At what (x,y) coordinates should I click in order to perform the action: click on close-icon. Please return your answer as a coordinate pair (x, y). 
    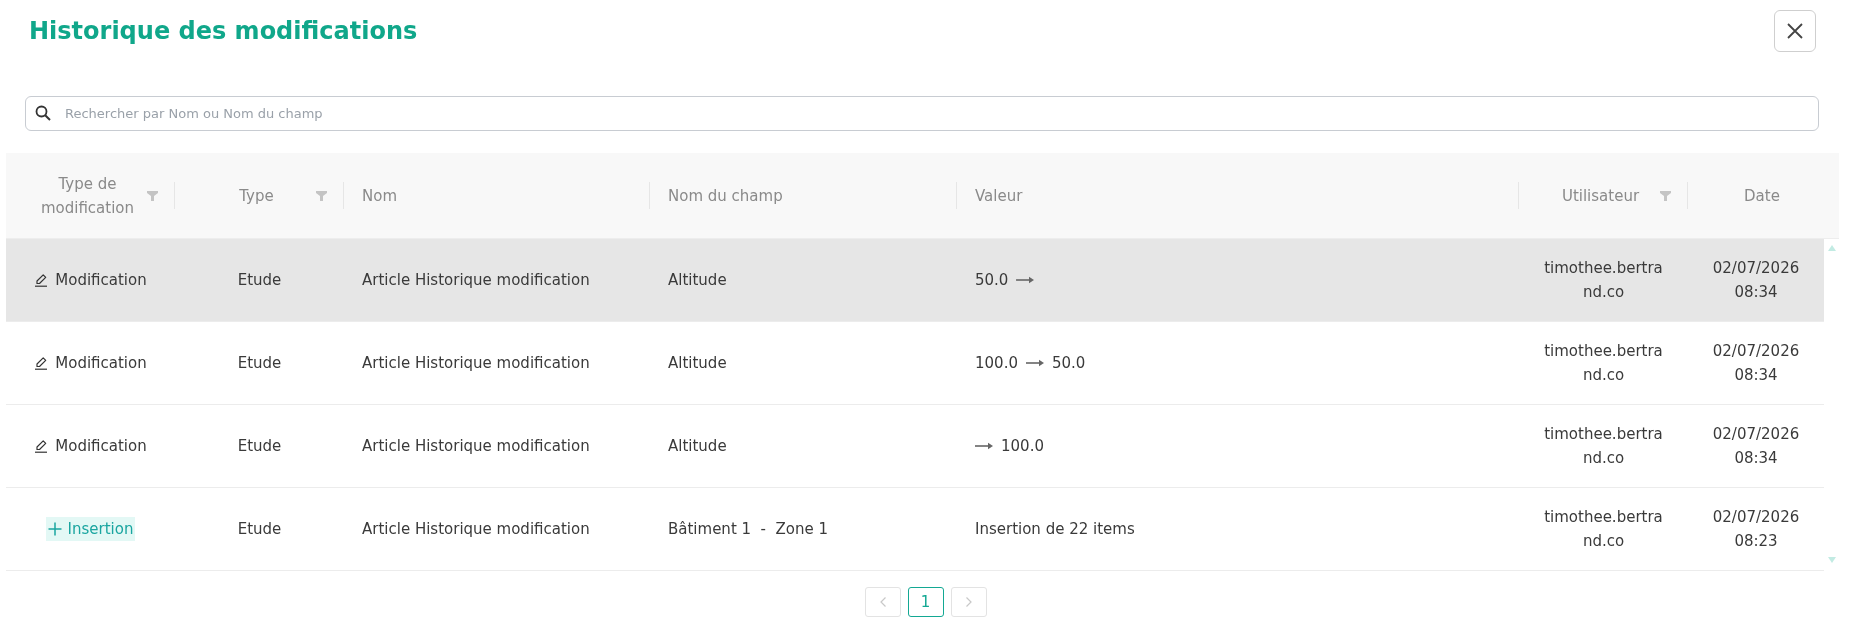
    Looking at the image, I should click on (1795, 31).